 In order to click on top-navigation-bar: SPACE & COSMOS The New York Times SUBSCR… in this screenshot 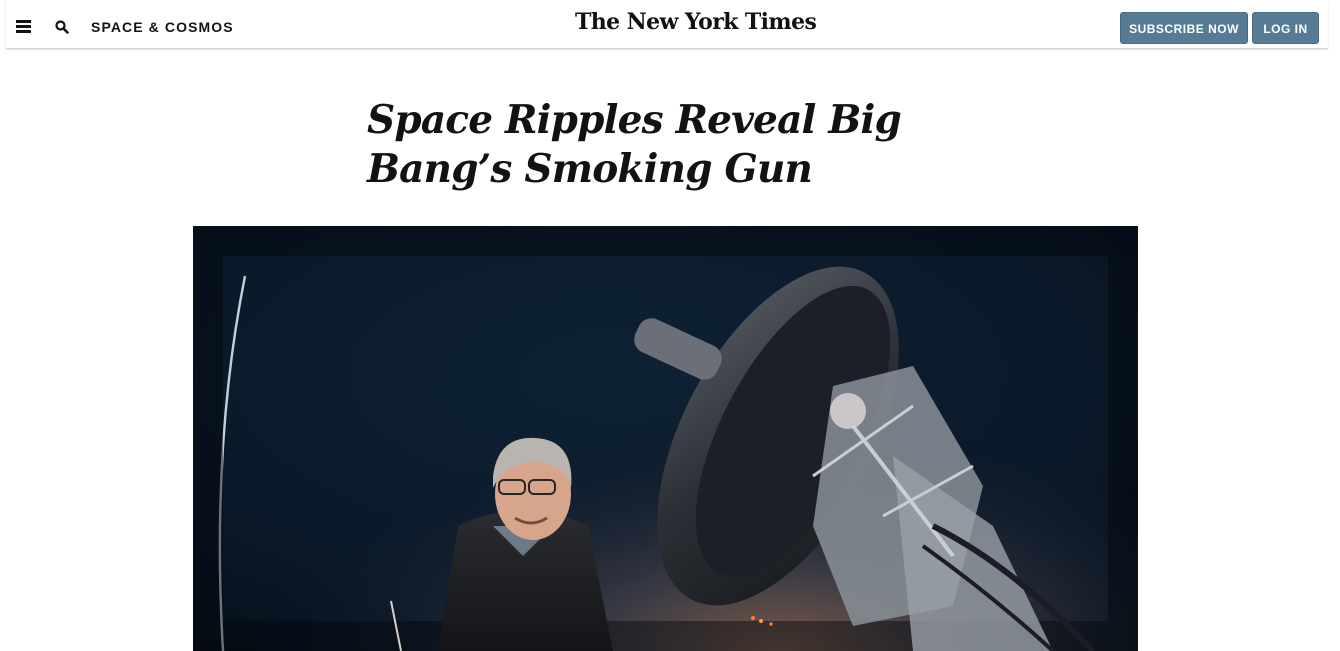, I will do `click(667, 24)`.